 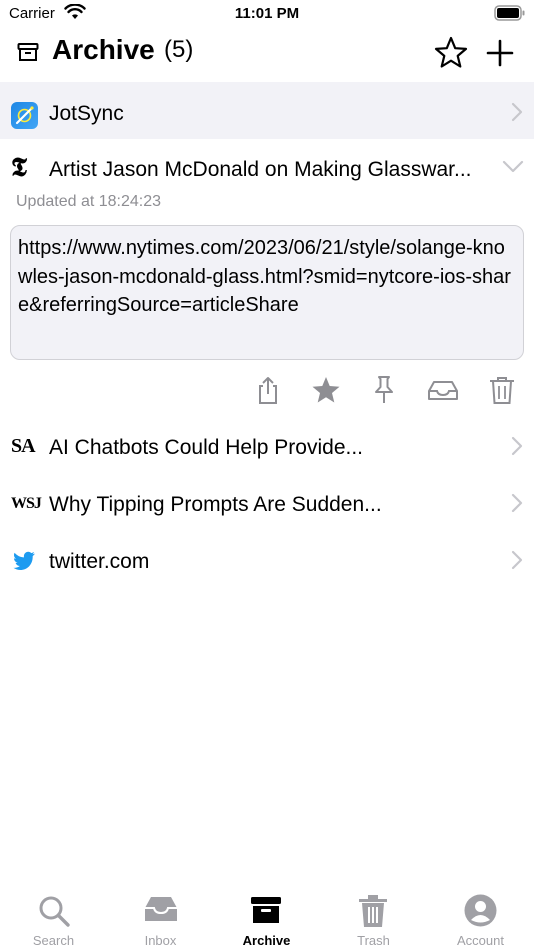 I want to click on search-icon, so click(x=54, y=911).